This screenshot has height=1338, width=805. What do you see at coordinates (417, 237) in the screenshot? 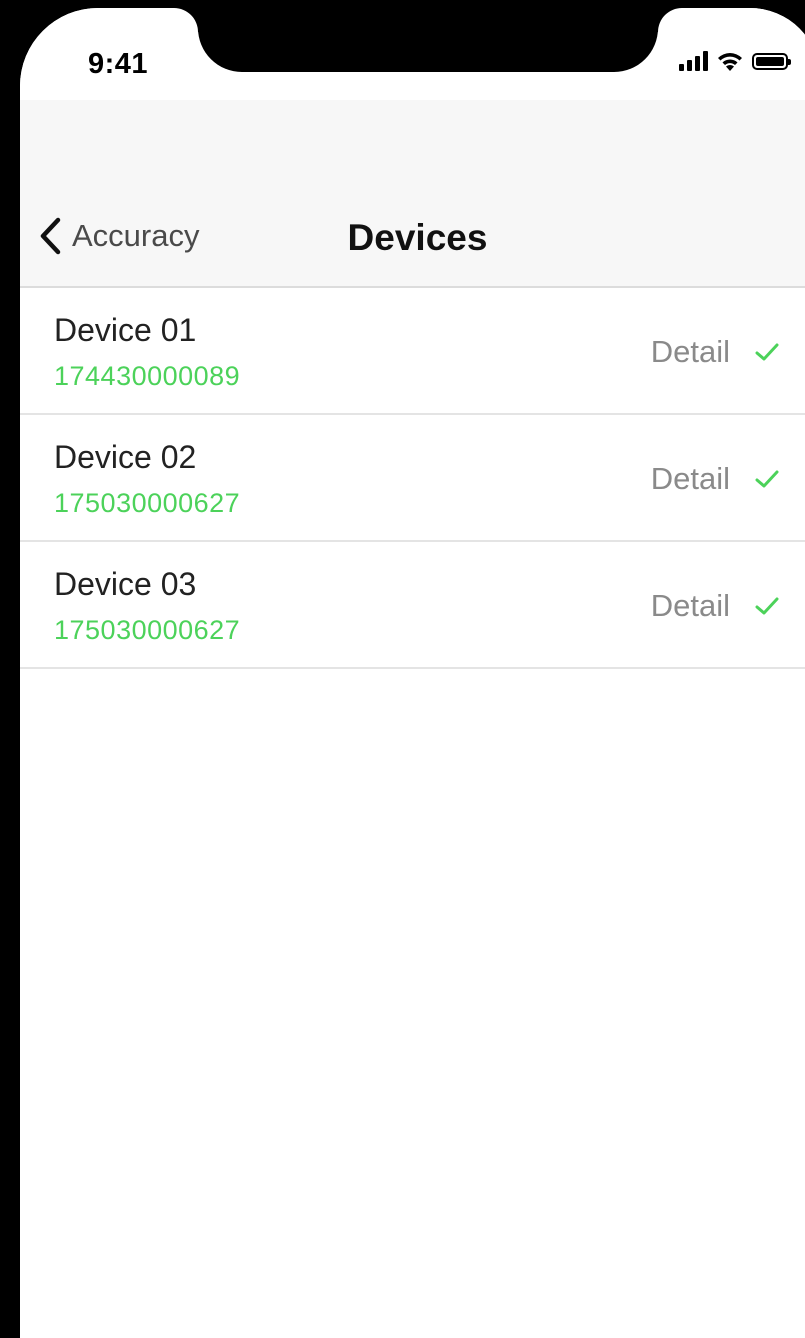
I see `page-title: Devices` at bounding box center [417, 237].